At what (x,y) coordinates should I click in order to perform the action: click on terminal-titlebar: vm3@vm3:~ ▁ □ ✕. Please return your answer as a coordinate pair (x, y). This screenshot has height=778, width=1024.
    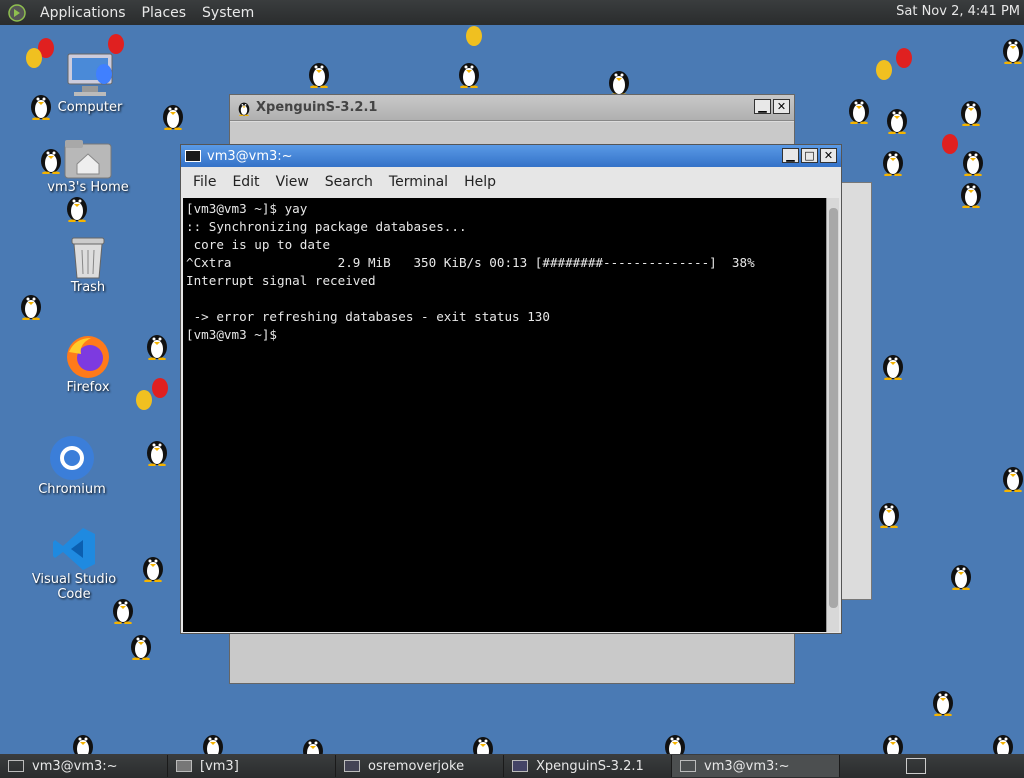
    Looking at the image, I should click on (511, 156).